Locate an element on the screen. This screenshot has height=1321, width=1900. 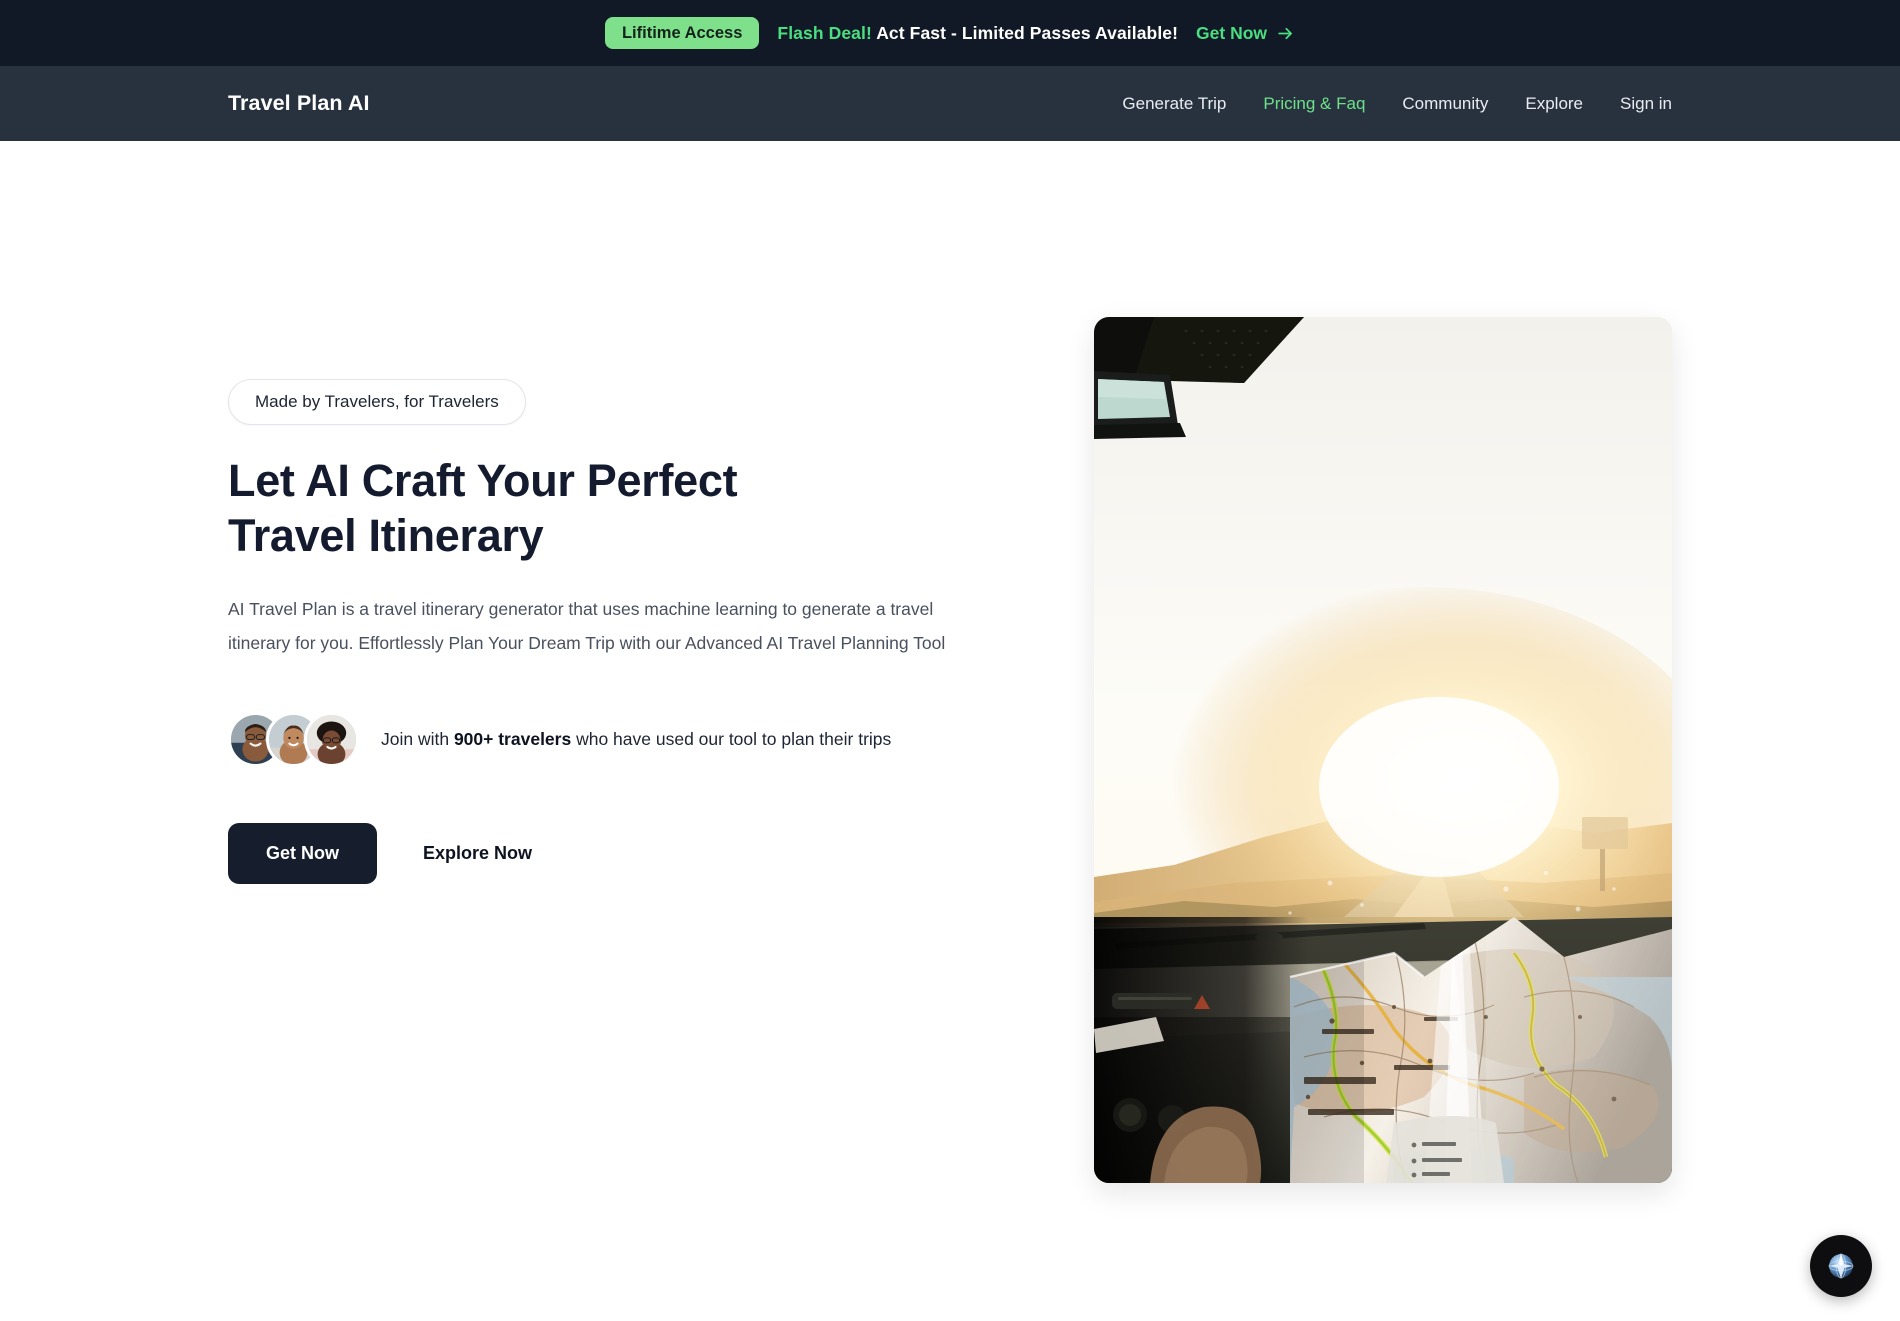
globe-widget-button is located at coordinates (1841, 1266).